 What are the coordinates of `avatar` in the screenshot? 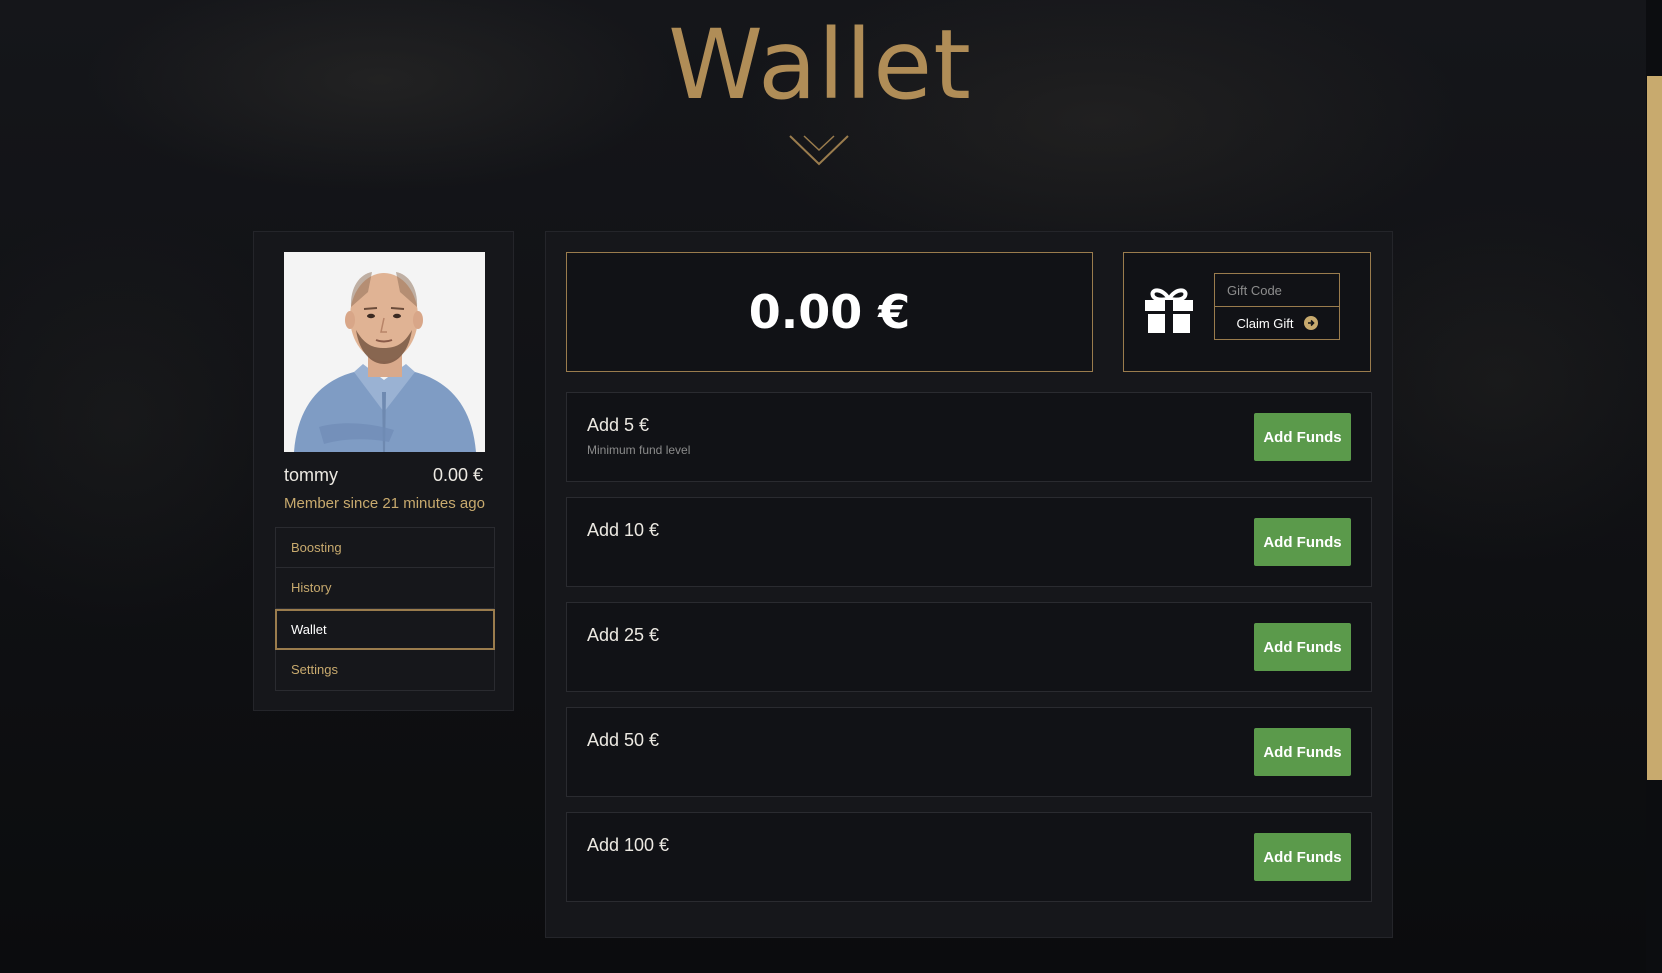 It's located at (384, 352).